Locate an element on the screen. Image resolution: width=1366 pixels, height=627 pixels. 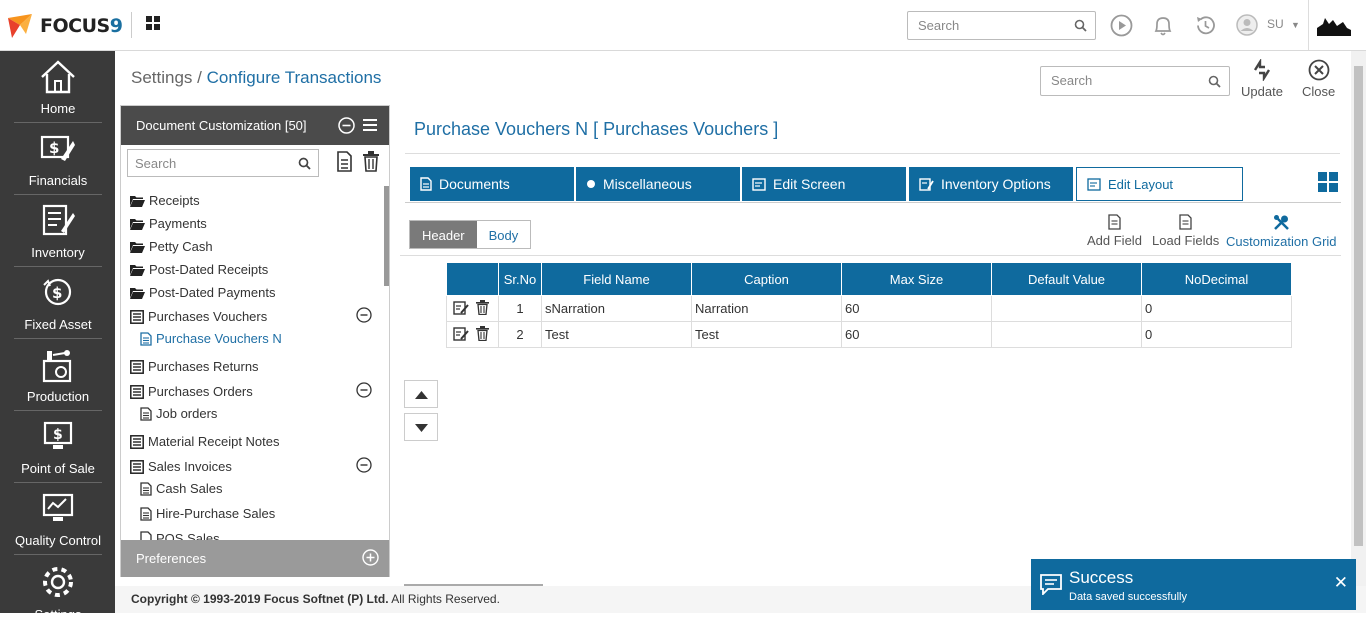
nav-production: Production is located at coordinates (58, 375).